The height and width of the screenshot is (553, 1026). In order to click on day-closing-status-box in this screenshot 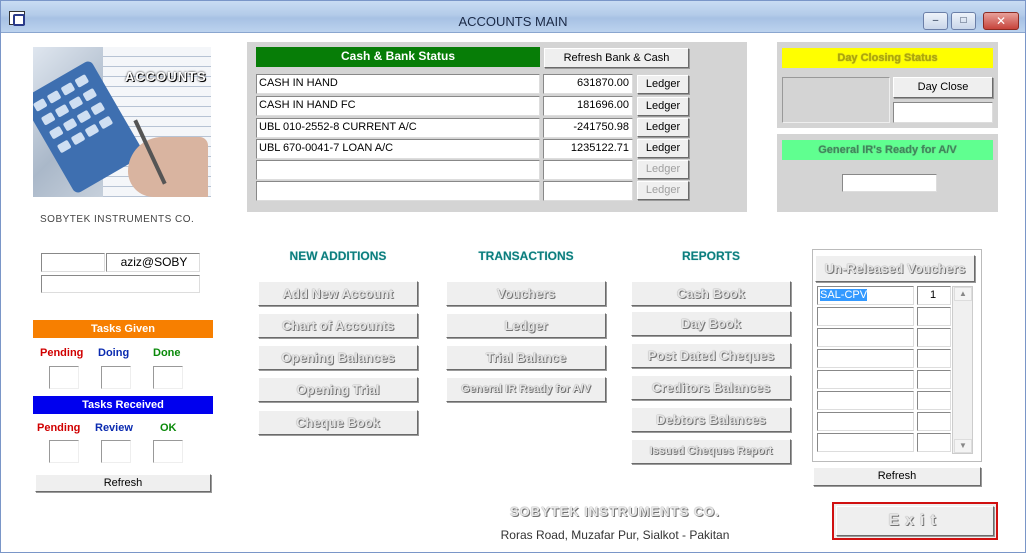, I will do `click(836, 100)`.